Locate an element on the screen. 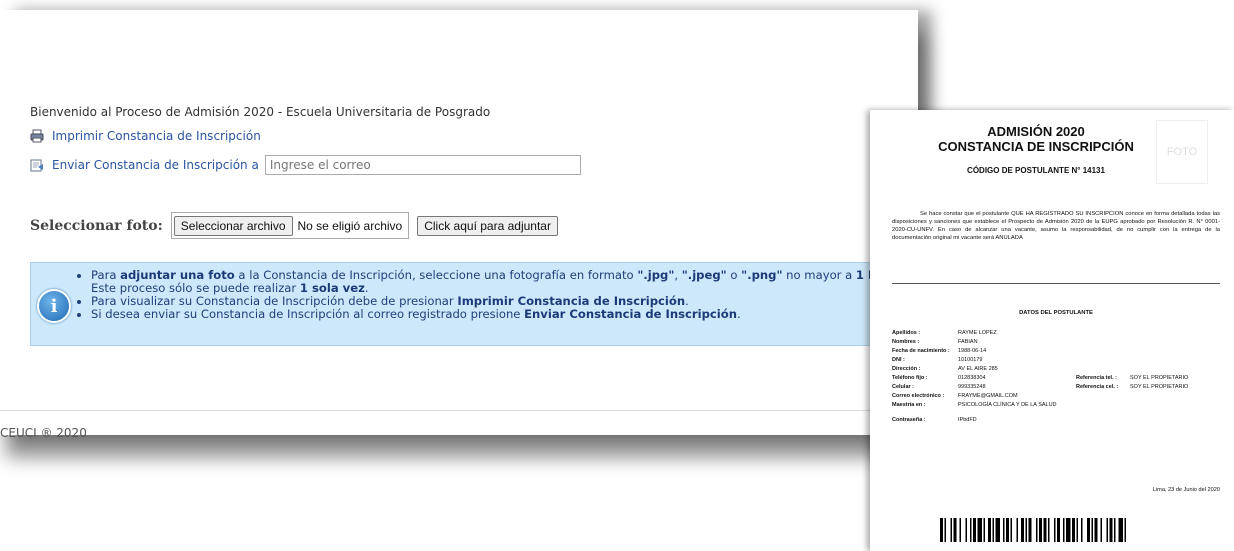 Image resolution: width=1234 pixels, height=551 pixels. info-text: no mayor a is located at coordinates (819, 275).